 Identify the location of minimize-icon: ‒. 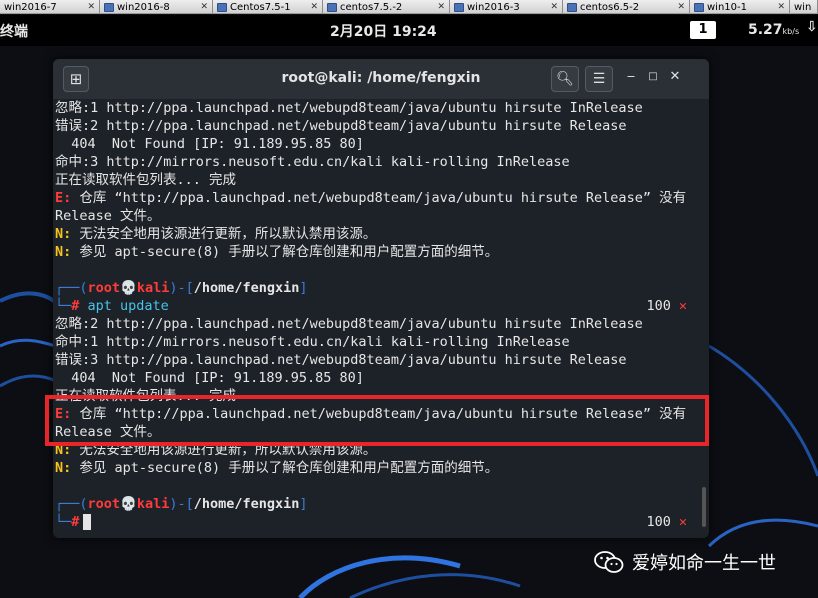
(631, 76).